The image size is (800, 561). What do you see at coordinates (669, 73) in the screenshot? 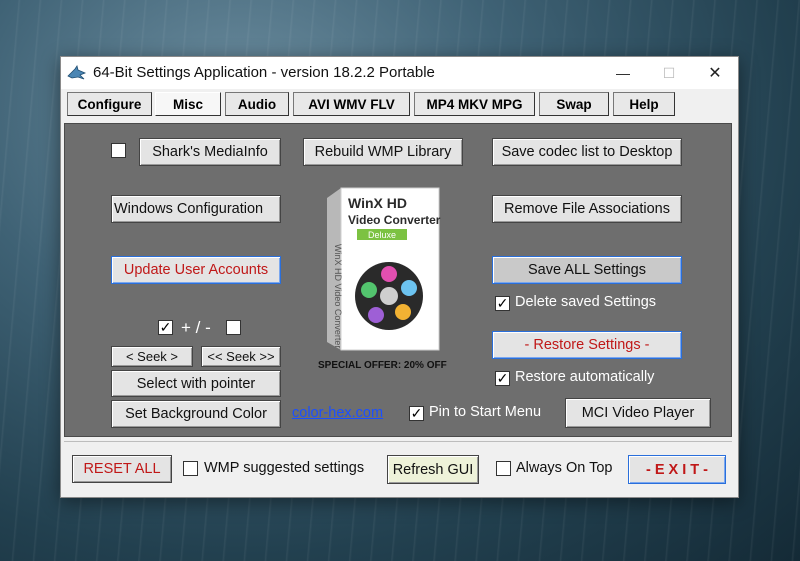
I see `maximize-button: ☐` at bounding box center [669, 73].